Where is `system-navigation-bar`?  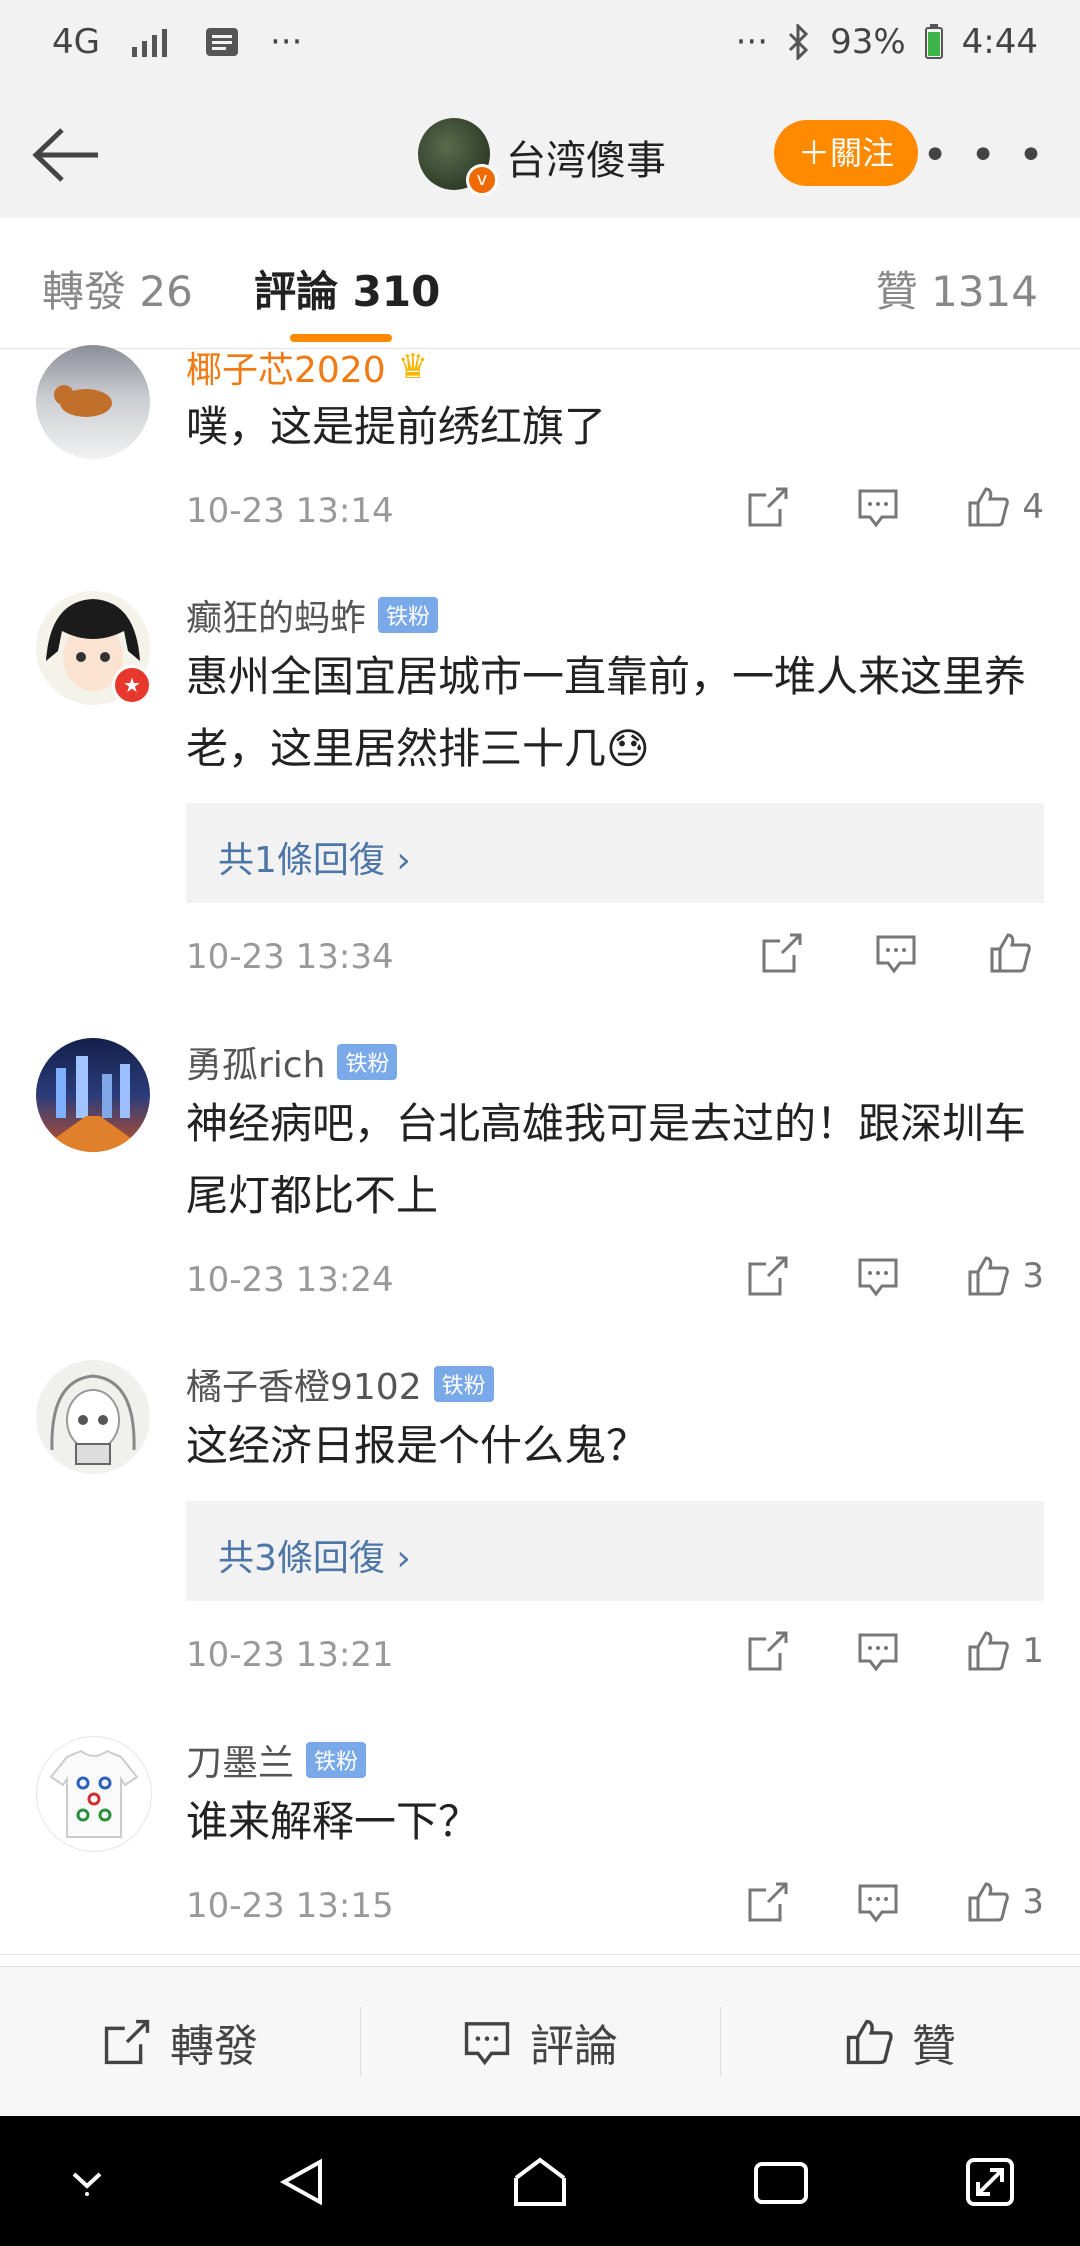 system-navigation-bar is located at coordinates (540, 2181).